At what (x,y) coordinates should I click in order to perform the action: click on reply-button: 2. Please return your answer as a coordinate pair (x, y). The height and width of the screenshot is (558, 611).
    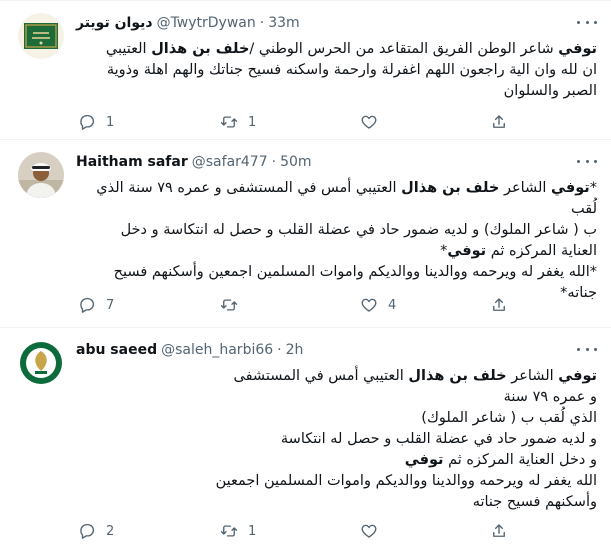
    Looking at the image, I should click on (97, 531).